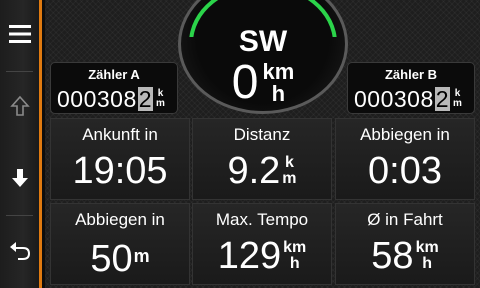 The image size is (480, 288). I want to click on counter-a-unit: k m, so click(160, 99).